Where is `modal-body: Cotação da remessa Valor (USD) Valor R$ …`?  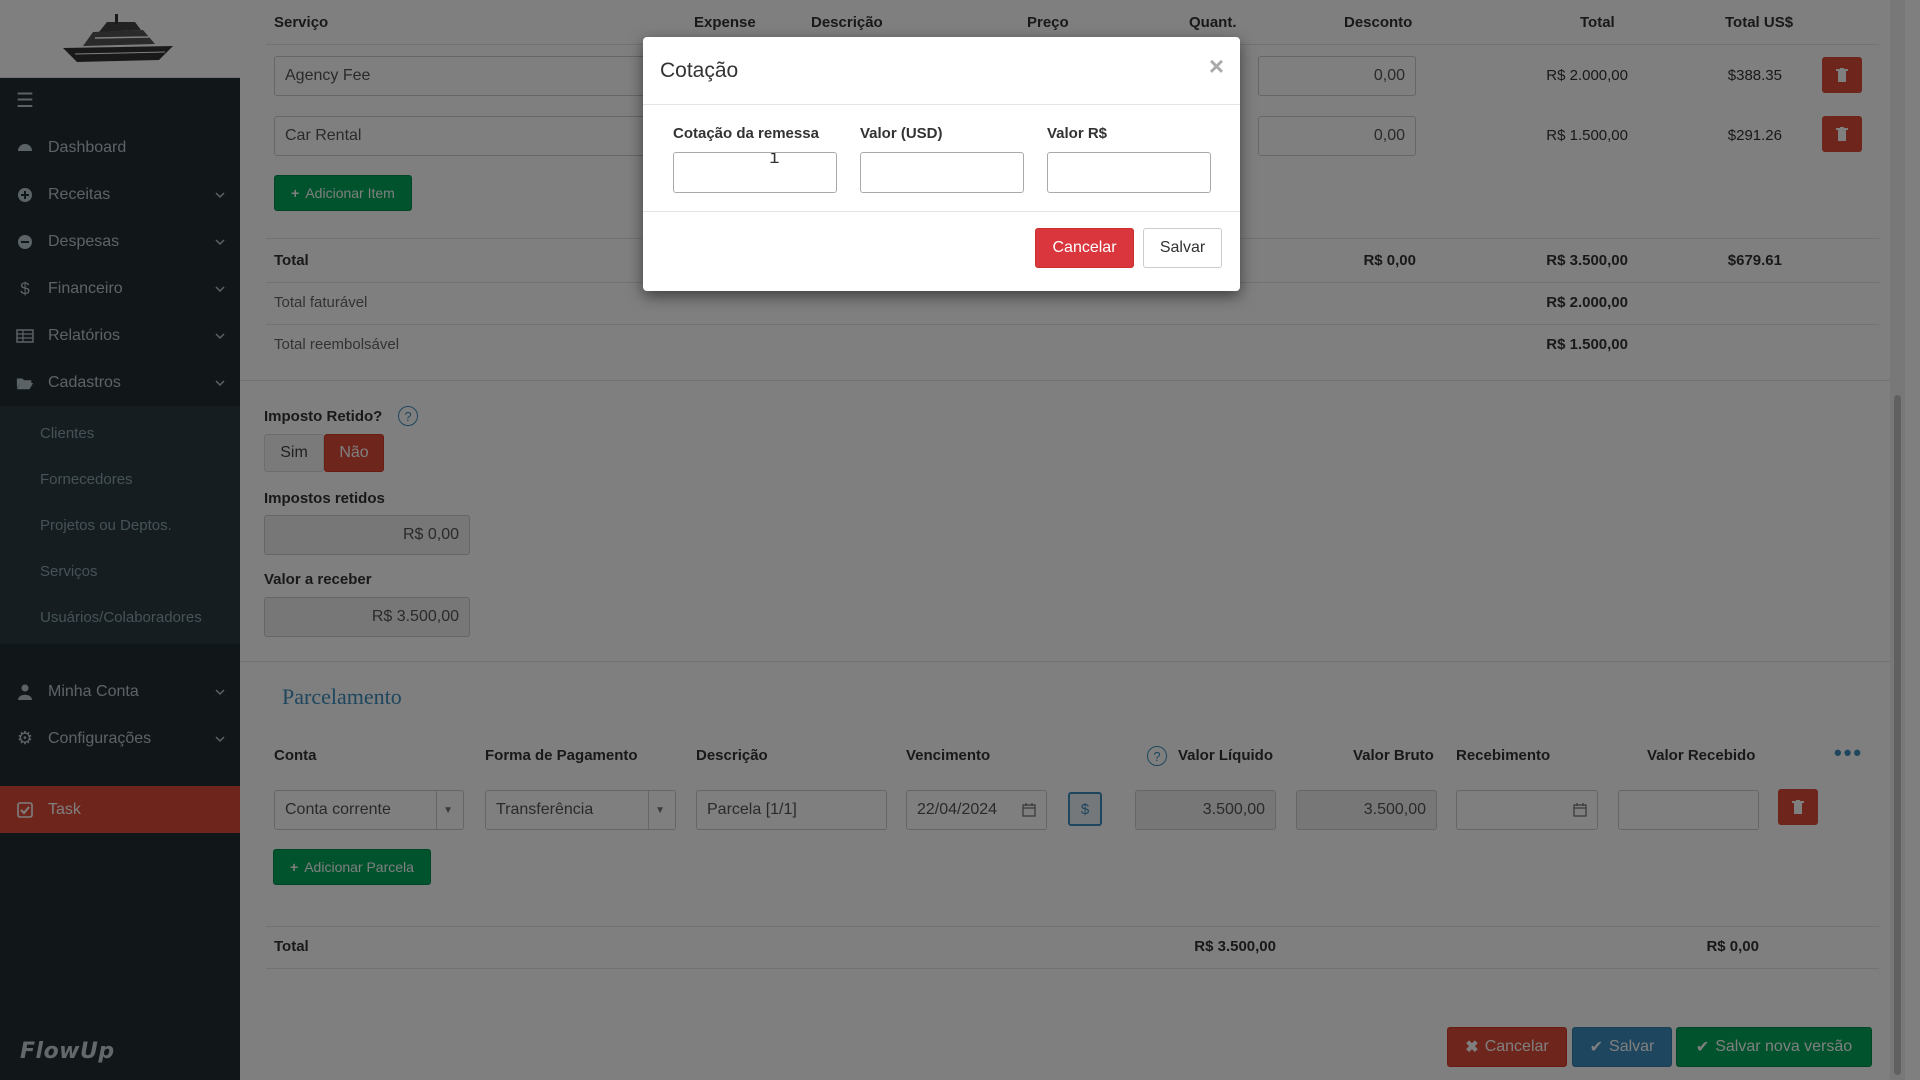
modal-body: Cotação da remessa Valor (USD) Valor R$ … is located at coordinates (941, 158).